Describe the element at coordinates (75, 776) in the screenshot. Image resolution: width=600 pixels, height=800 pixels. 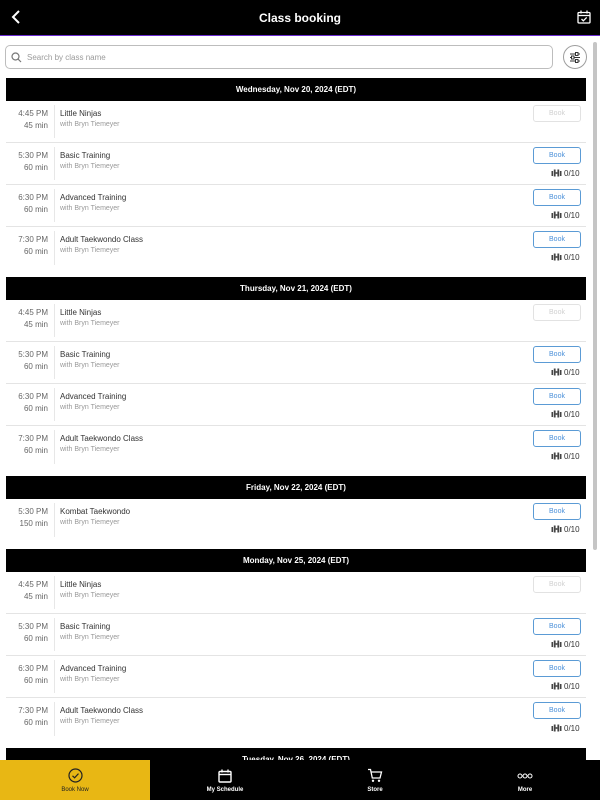
I see `check-circle-icon` at that location.